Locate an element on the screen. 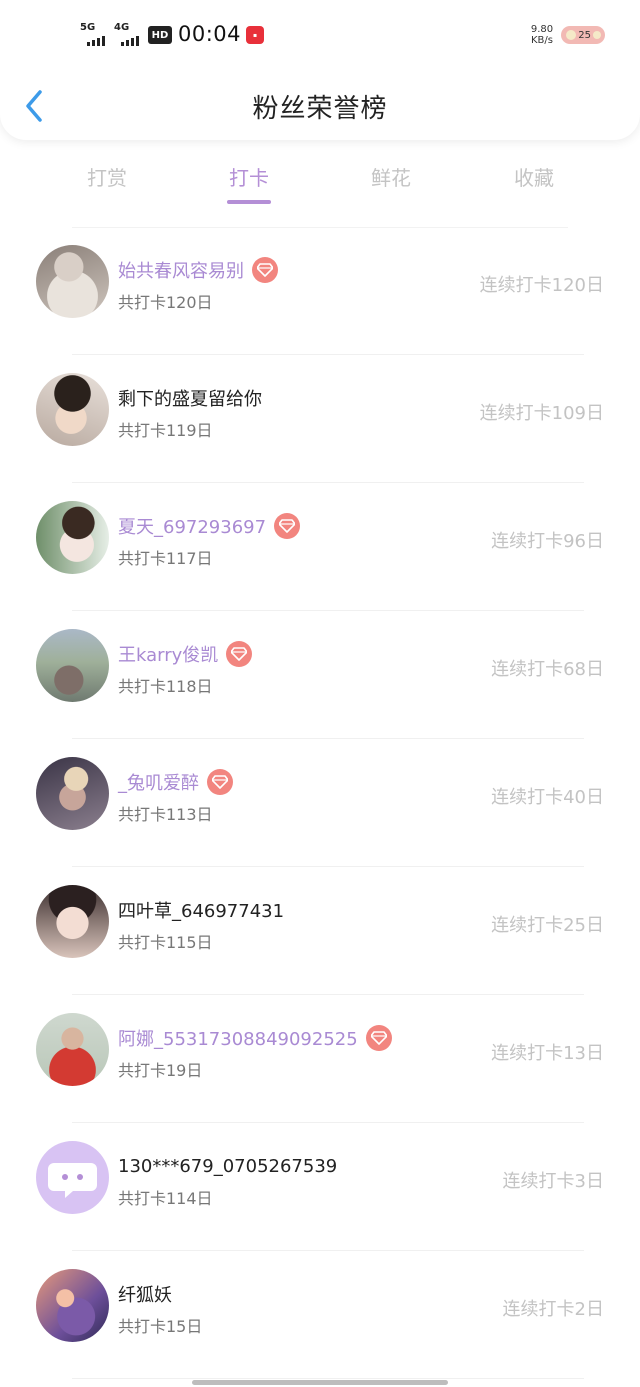 This screenshot has height=1387, width=640. total-checkin-days: 共打卡113日 is located at coordinates (165, 814).